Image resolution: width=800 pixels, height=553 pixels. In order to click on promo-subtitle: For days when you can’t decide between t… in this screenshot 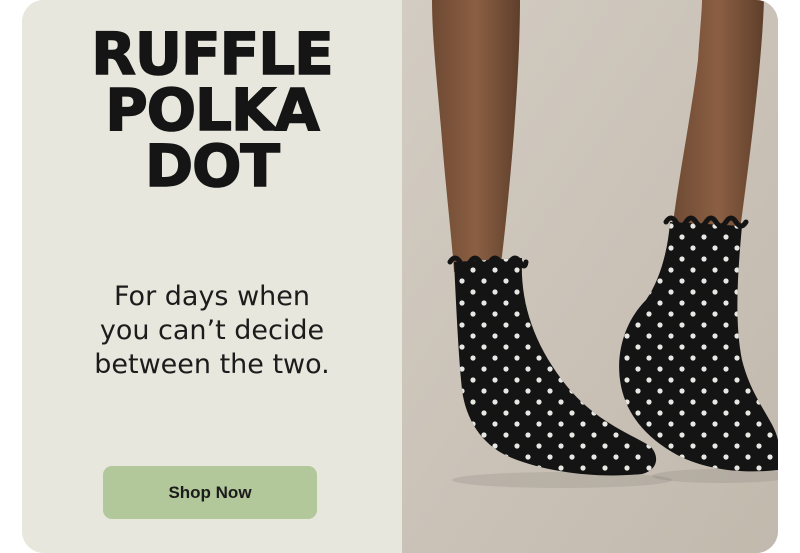, I will do `click(212, 331)`.